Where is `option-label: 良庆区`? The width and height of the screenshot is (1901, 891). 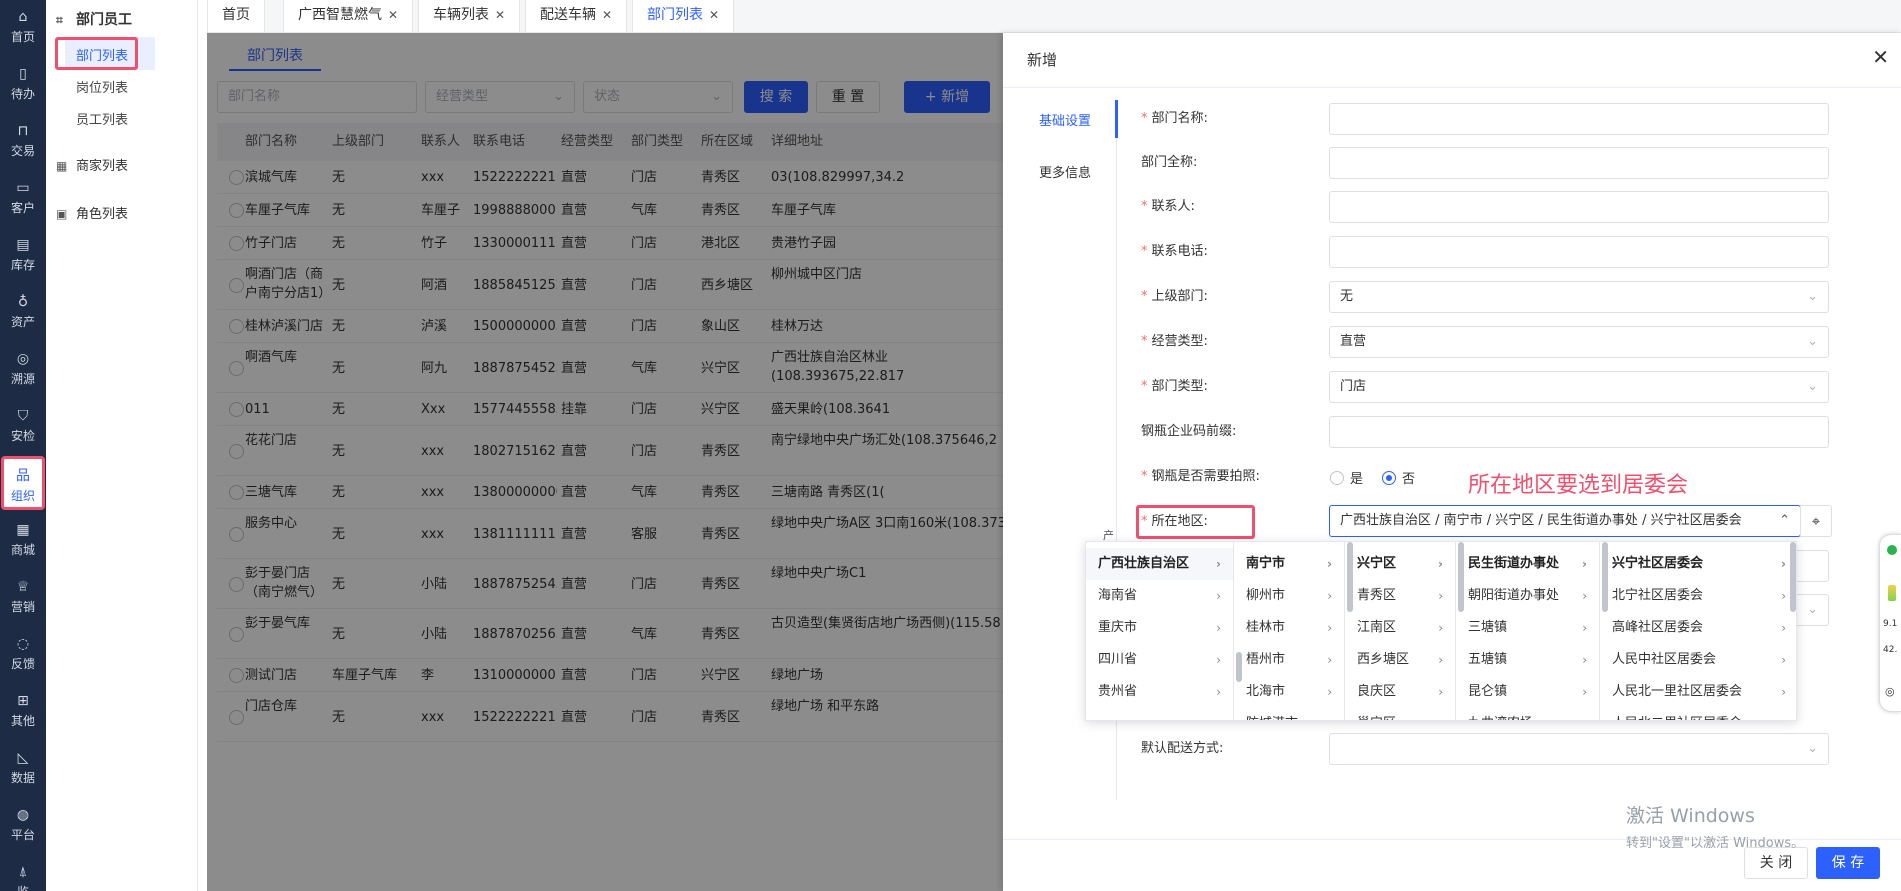 option-label: 良庆区 is located at coordinates (1377, 691).